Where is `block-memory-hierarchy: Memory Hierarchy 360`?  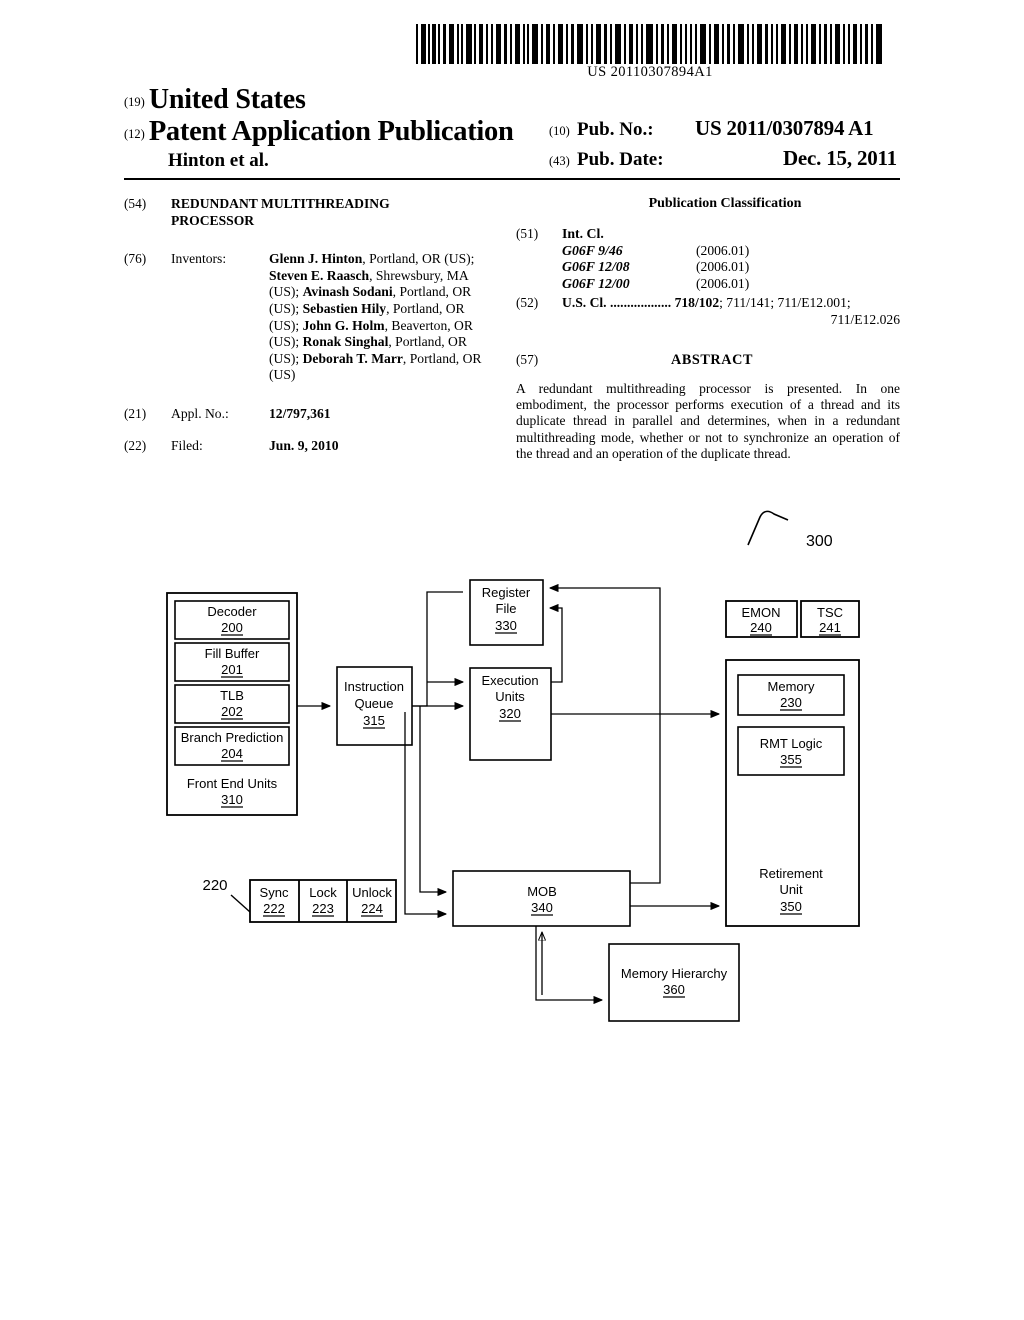 block-memory-hierarchy: Memory Hierarchy 360 is located at coordinates (674, 982).